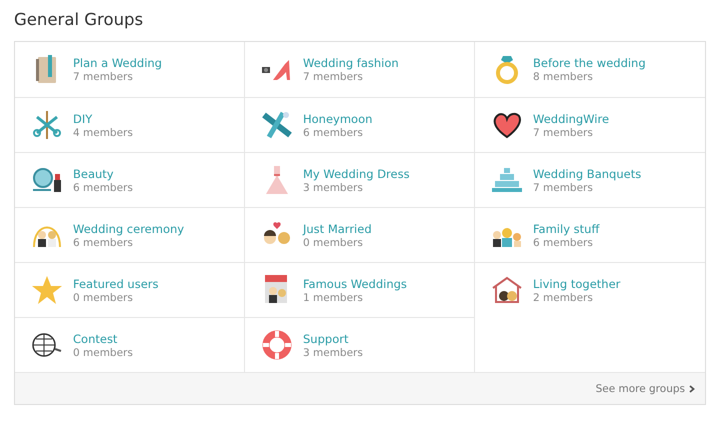 Image resolution: width=720 pixels, height=421 pixels. I want to click on group-name-link: Support, so click(333, 339).